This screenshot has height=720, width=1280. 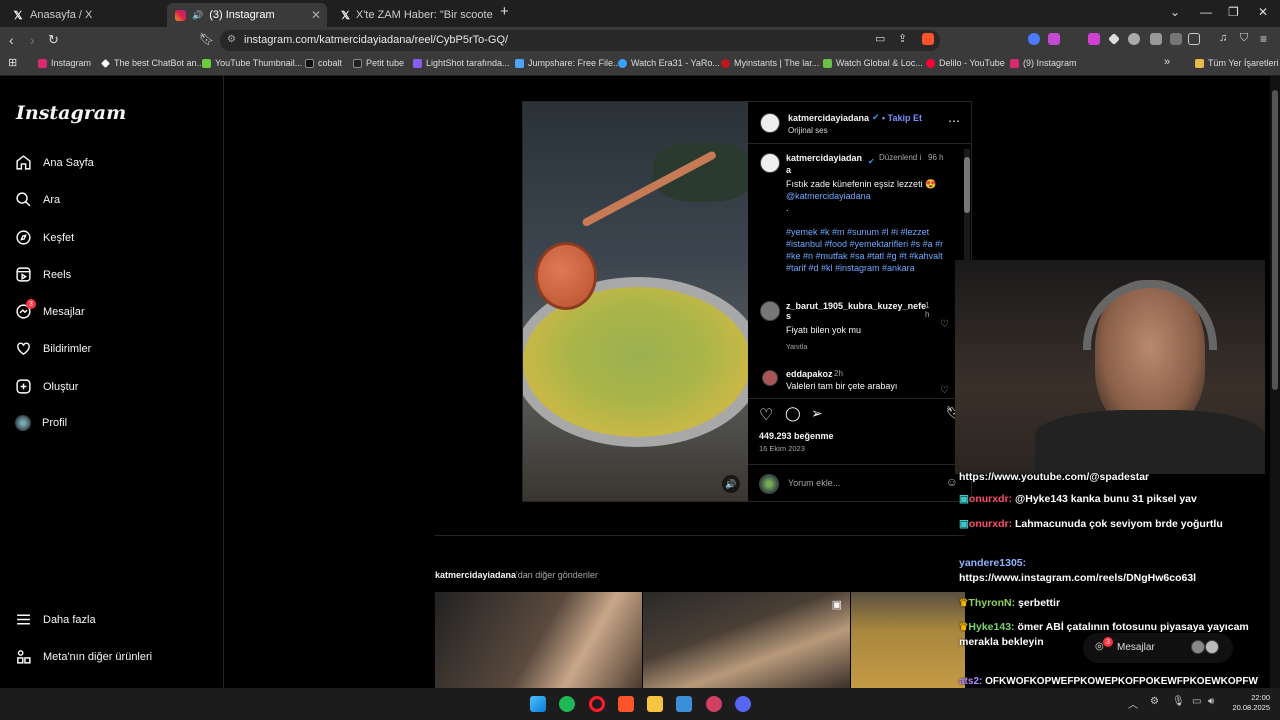 What do you see at coordinates (1206, 12) in the screenshot?
I see `minimize-icon: —` at bounding box center [1206, 12].